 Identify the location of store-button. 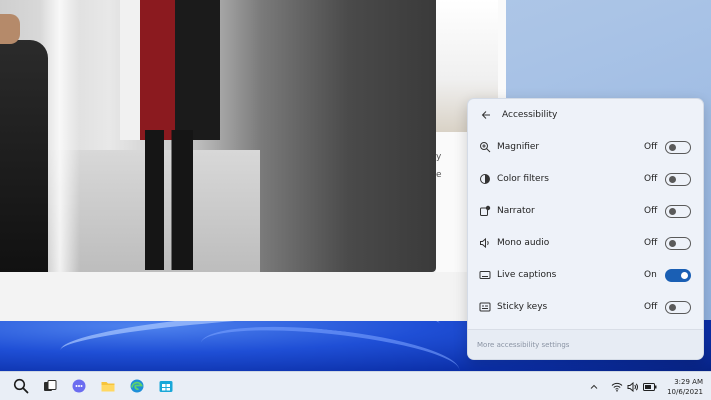
(165, 386).